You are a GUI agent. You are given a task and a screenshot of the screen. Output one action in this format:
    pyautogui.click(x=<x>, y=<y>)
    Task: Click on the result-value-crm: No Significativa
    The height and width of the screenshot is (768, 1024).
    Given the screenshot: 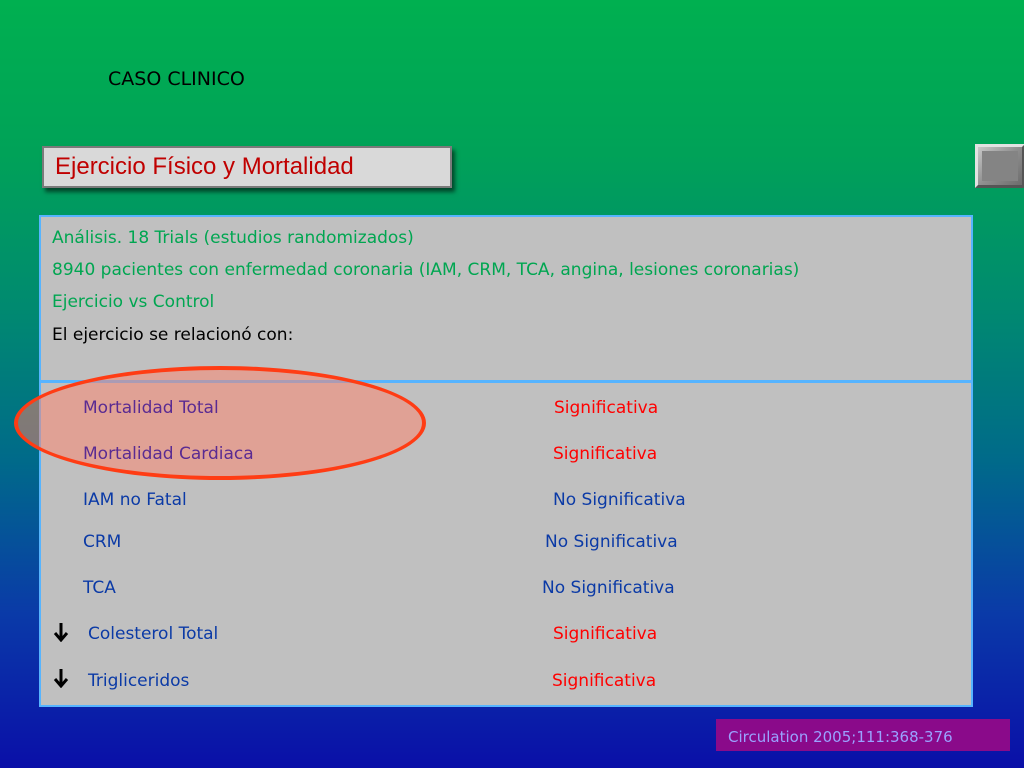 What is the action you would take?
    pyautogui.click(x=611, y=542)
    